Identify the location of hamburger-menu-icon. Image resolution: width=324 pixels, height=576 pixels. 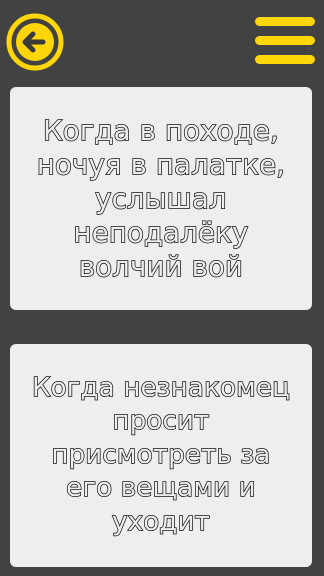
(285, 40).